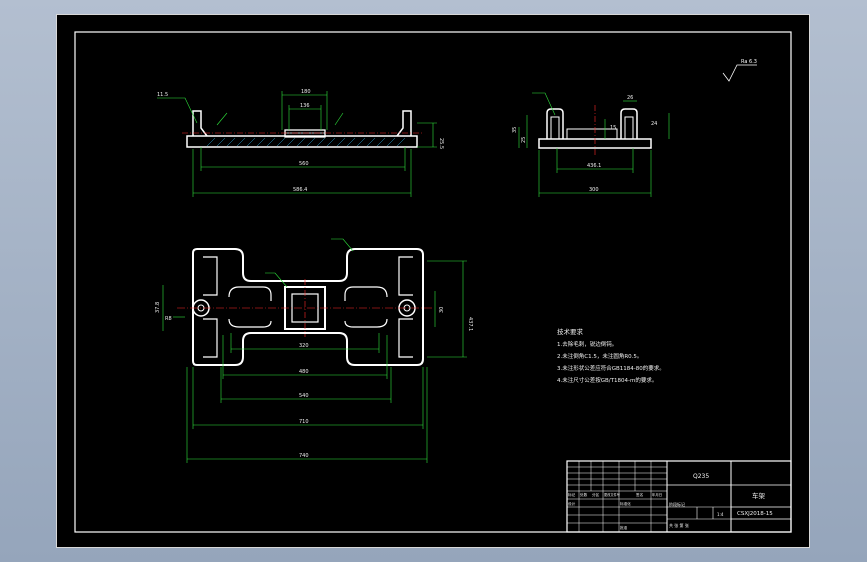 This screenshot has width=867, height=562. I want to click on dim-plan-d2: 480, so click(304, 372).